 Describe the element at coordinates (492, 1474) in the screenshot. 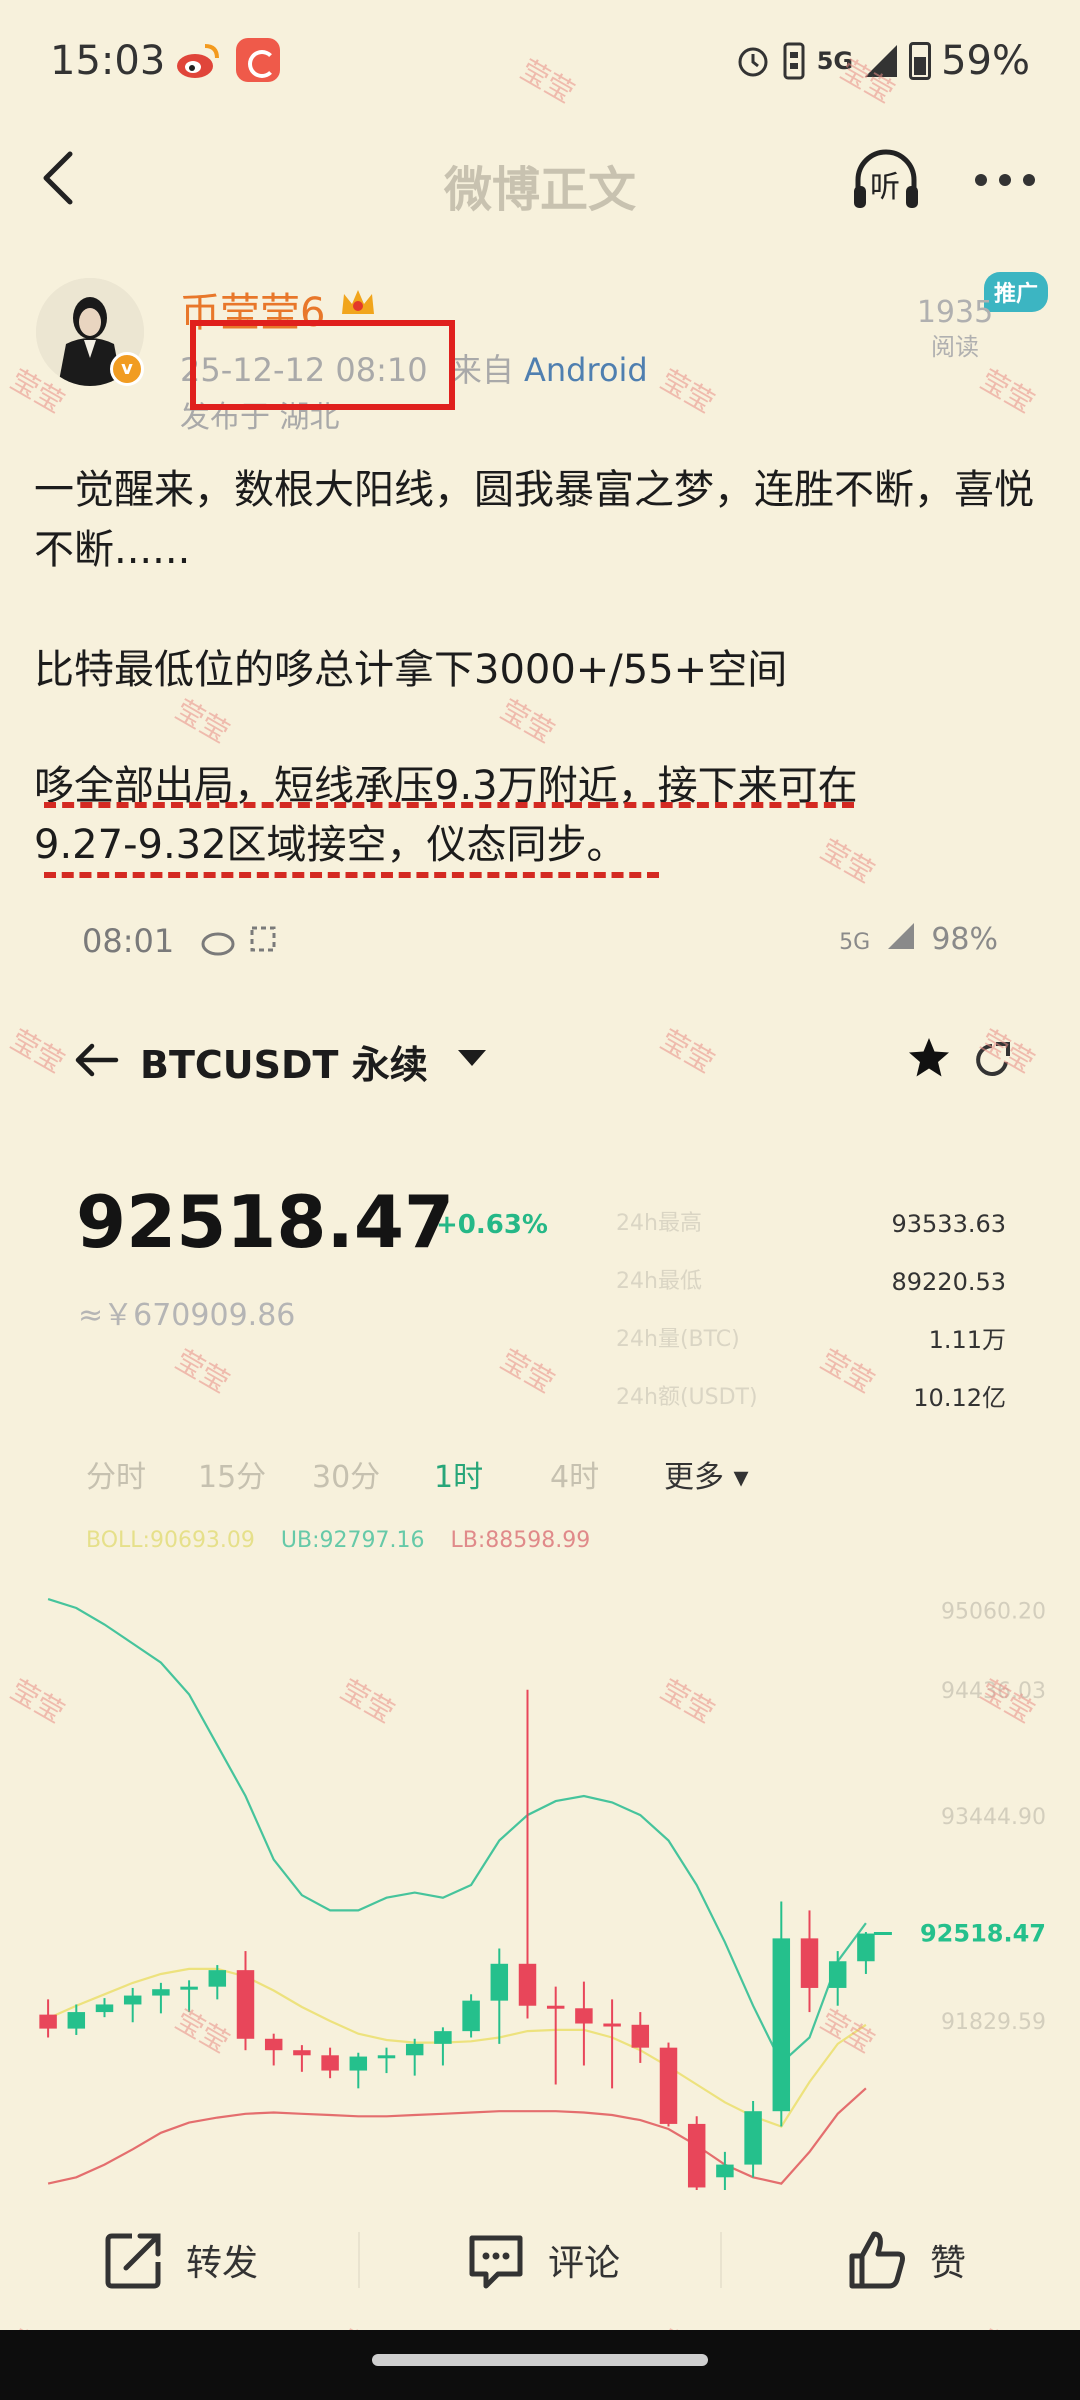

I see `tab-timeframe-1h: 1时` at that location.